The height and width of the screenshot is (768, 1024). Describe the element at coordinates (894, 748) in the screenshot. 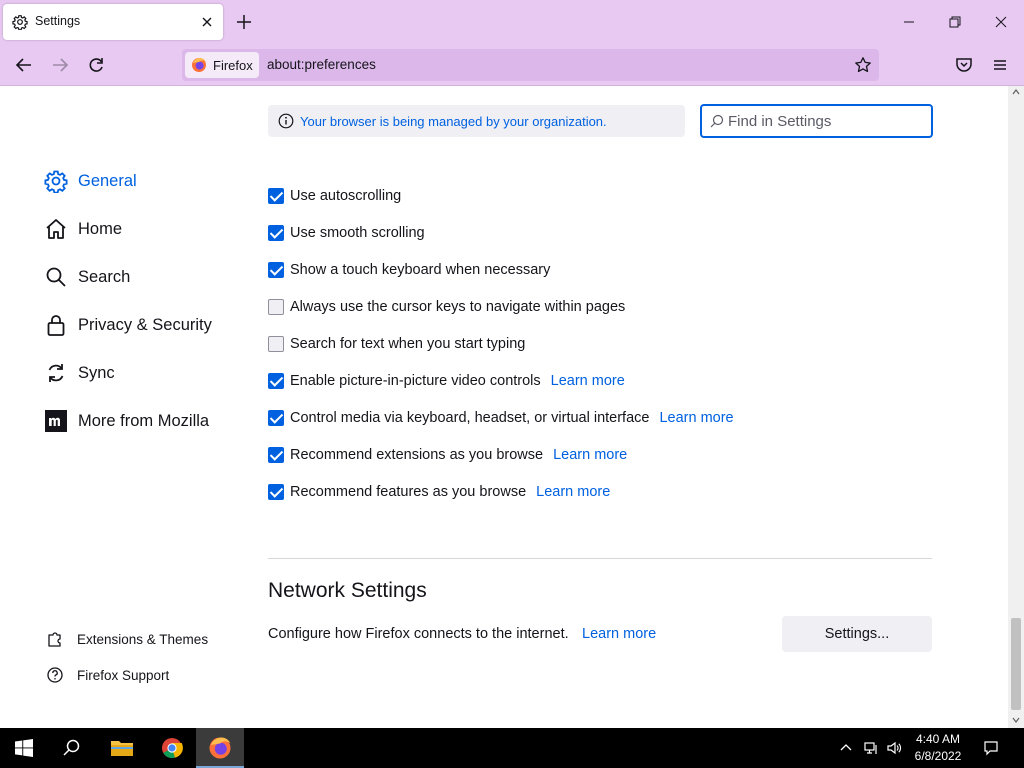

I see `volume-icon` at that location.